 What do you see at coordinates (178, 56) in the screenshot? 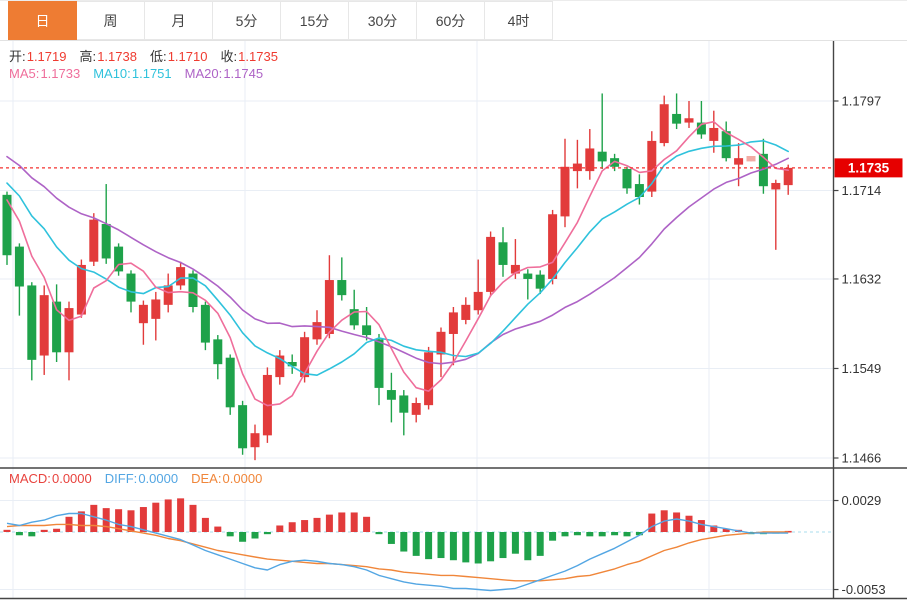
I see `legend-ohlc-item: 低: 1.1710` at bounding box center [178, 56].